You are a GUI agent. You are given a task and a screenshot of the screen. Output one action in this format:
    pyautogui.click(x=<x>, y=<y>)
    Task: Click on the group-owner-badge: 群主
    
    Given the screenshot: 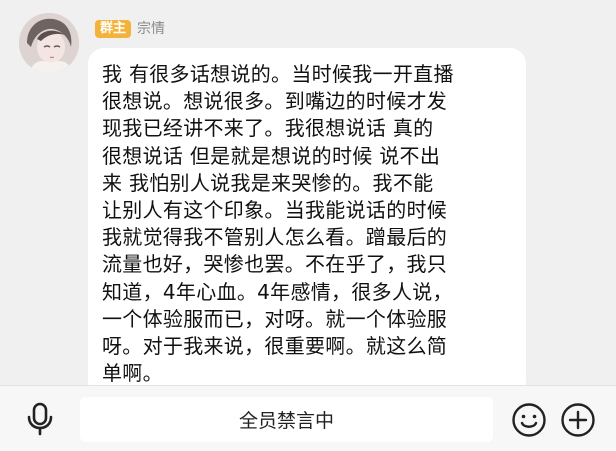 What is the action you would take?
    pyautogui.click(x=113, y=29)
    